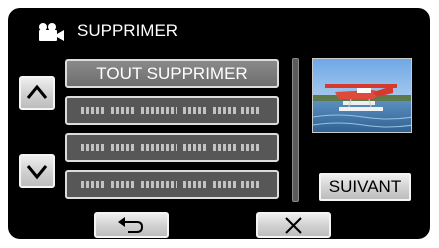  I want to click on chevron-down-icon, so click(37, 172).